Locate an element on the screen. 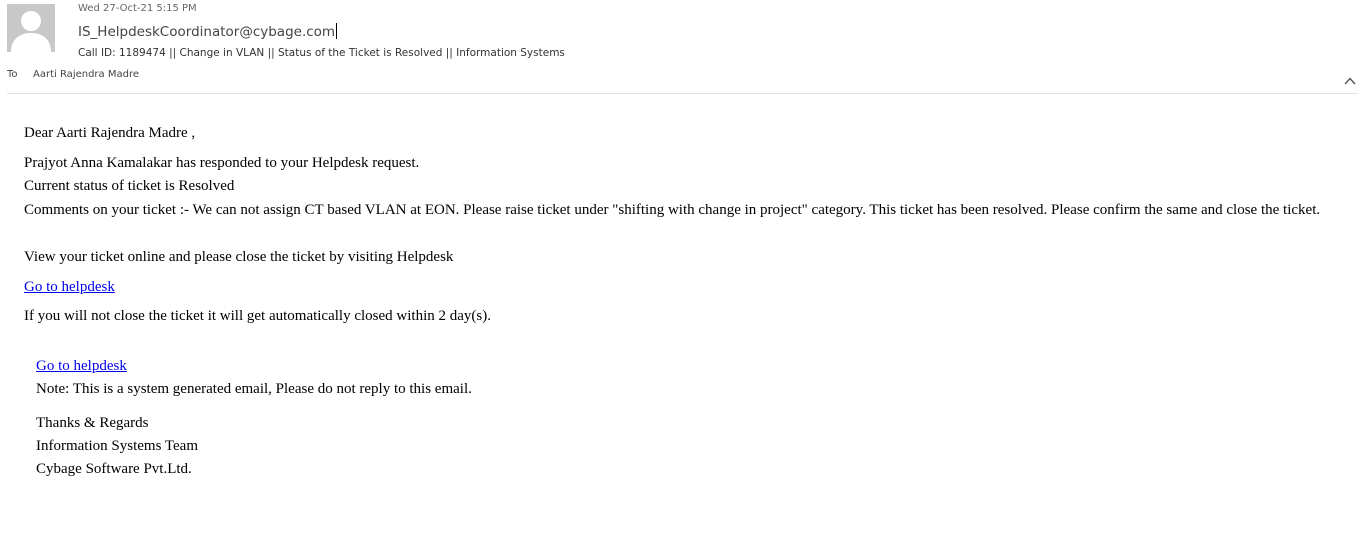  go-to-helpdesk-link-2: Go to helpdesk is located at coordinates (81, 366).